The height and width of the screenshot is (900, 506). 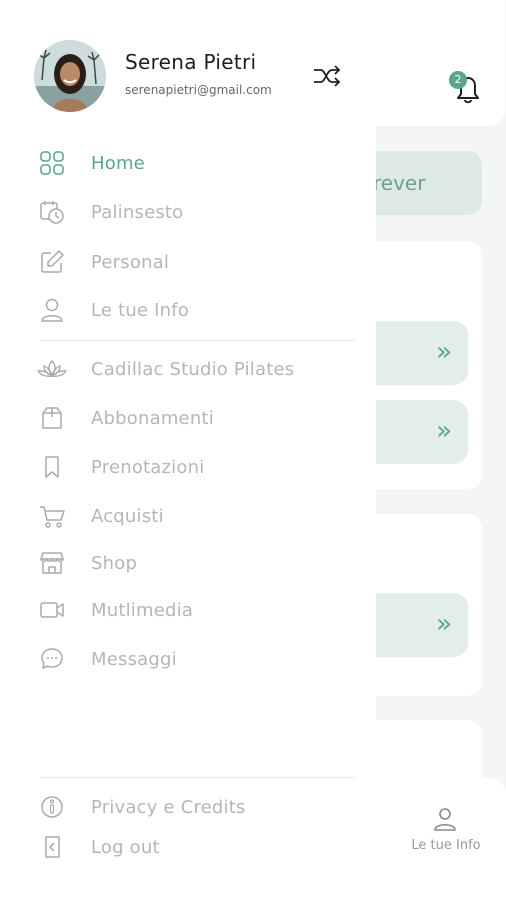 What do you see at coordinates (140, 310) in the screenshot?
I see `menu-item-label: Le tue Info` at bounding box center [140, 310].